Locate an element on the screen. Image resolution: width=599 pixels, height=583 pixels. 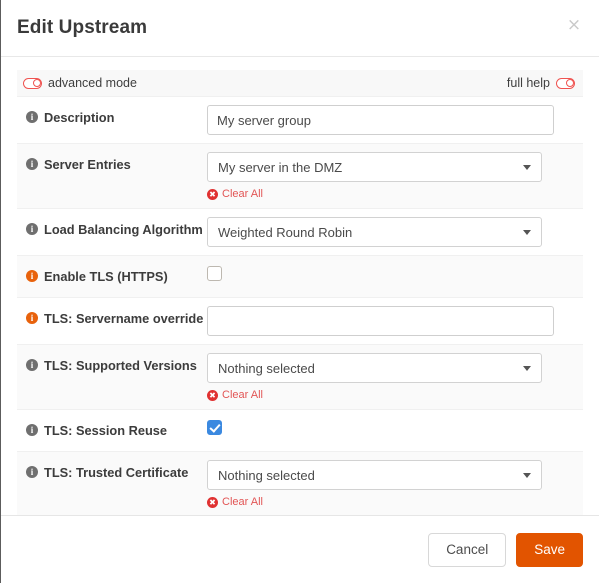
field-control: My server in the DMZ ✖ Clear All is located at coordinates (395, 176).